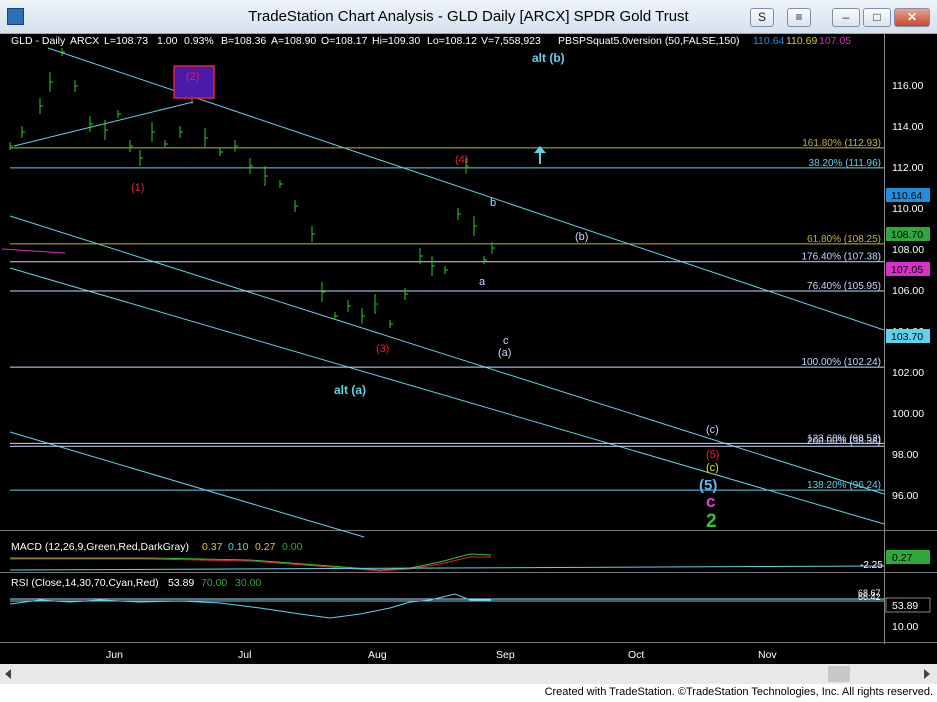  Describe the element at coordinates (844, 239) in the screenshot. I see `fib-level-label: 61.80% (108.25)` at that location.